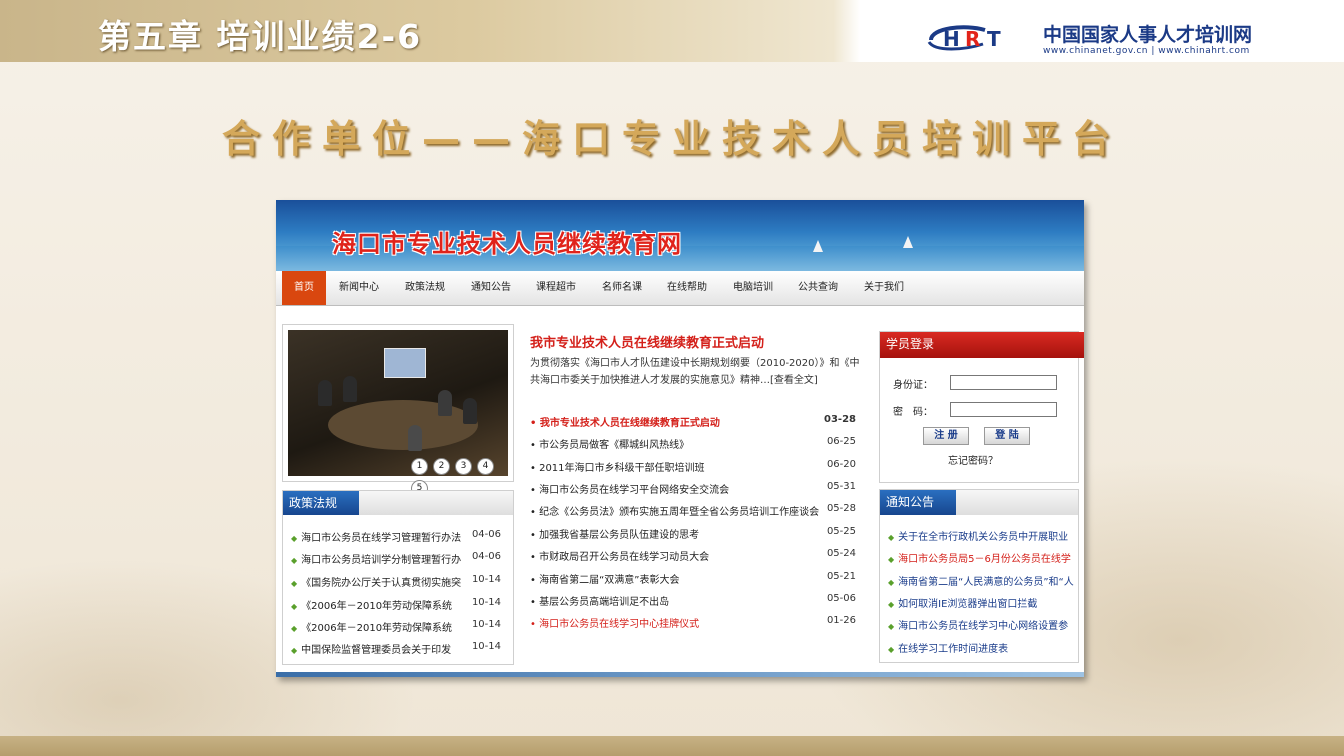 This screenshot has width=1344, height=756. What do you see at coordinates (622, 468) in the screenshot?
I see `news-item-title: 2011年海口市乡科级干部任职培训班` at bounding box center [622, 468].